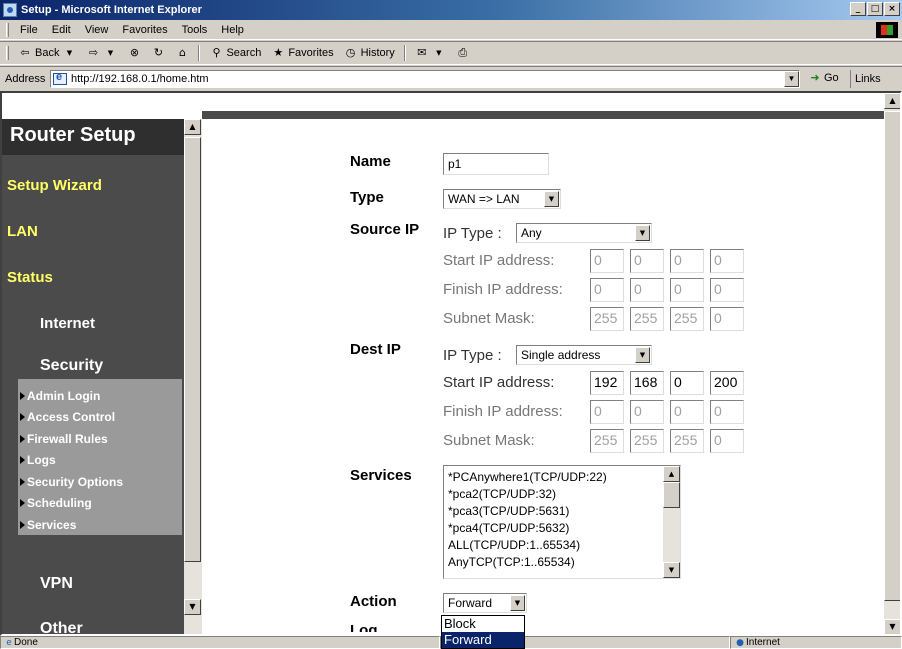  What do you see at coordinates (727, 441) in the screenshot?
I see `dest-mask-octet-4: 0` at bounding box center [727, 441].